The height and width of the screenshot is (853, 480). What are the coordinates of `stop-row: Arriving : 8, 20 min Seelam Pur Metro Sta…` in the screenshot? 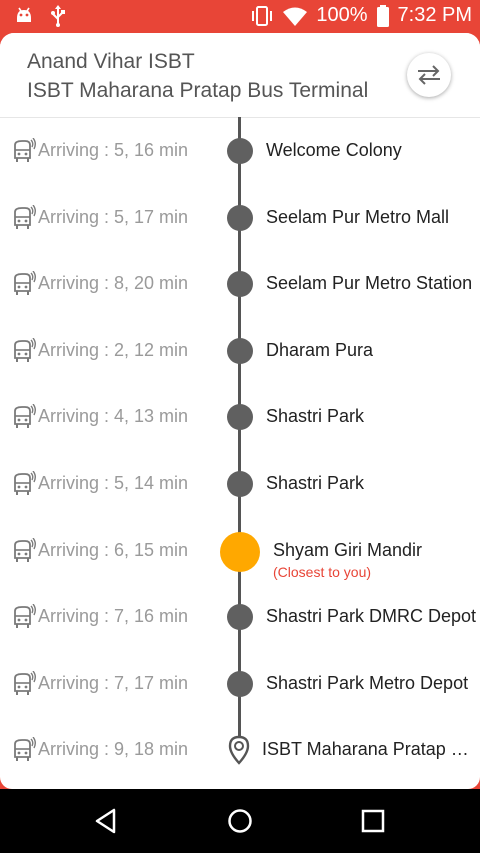 It's located at (240, 300).